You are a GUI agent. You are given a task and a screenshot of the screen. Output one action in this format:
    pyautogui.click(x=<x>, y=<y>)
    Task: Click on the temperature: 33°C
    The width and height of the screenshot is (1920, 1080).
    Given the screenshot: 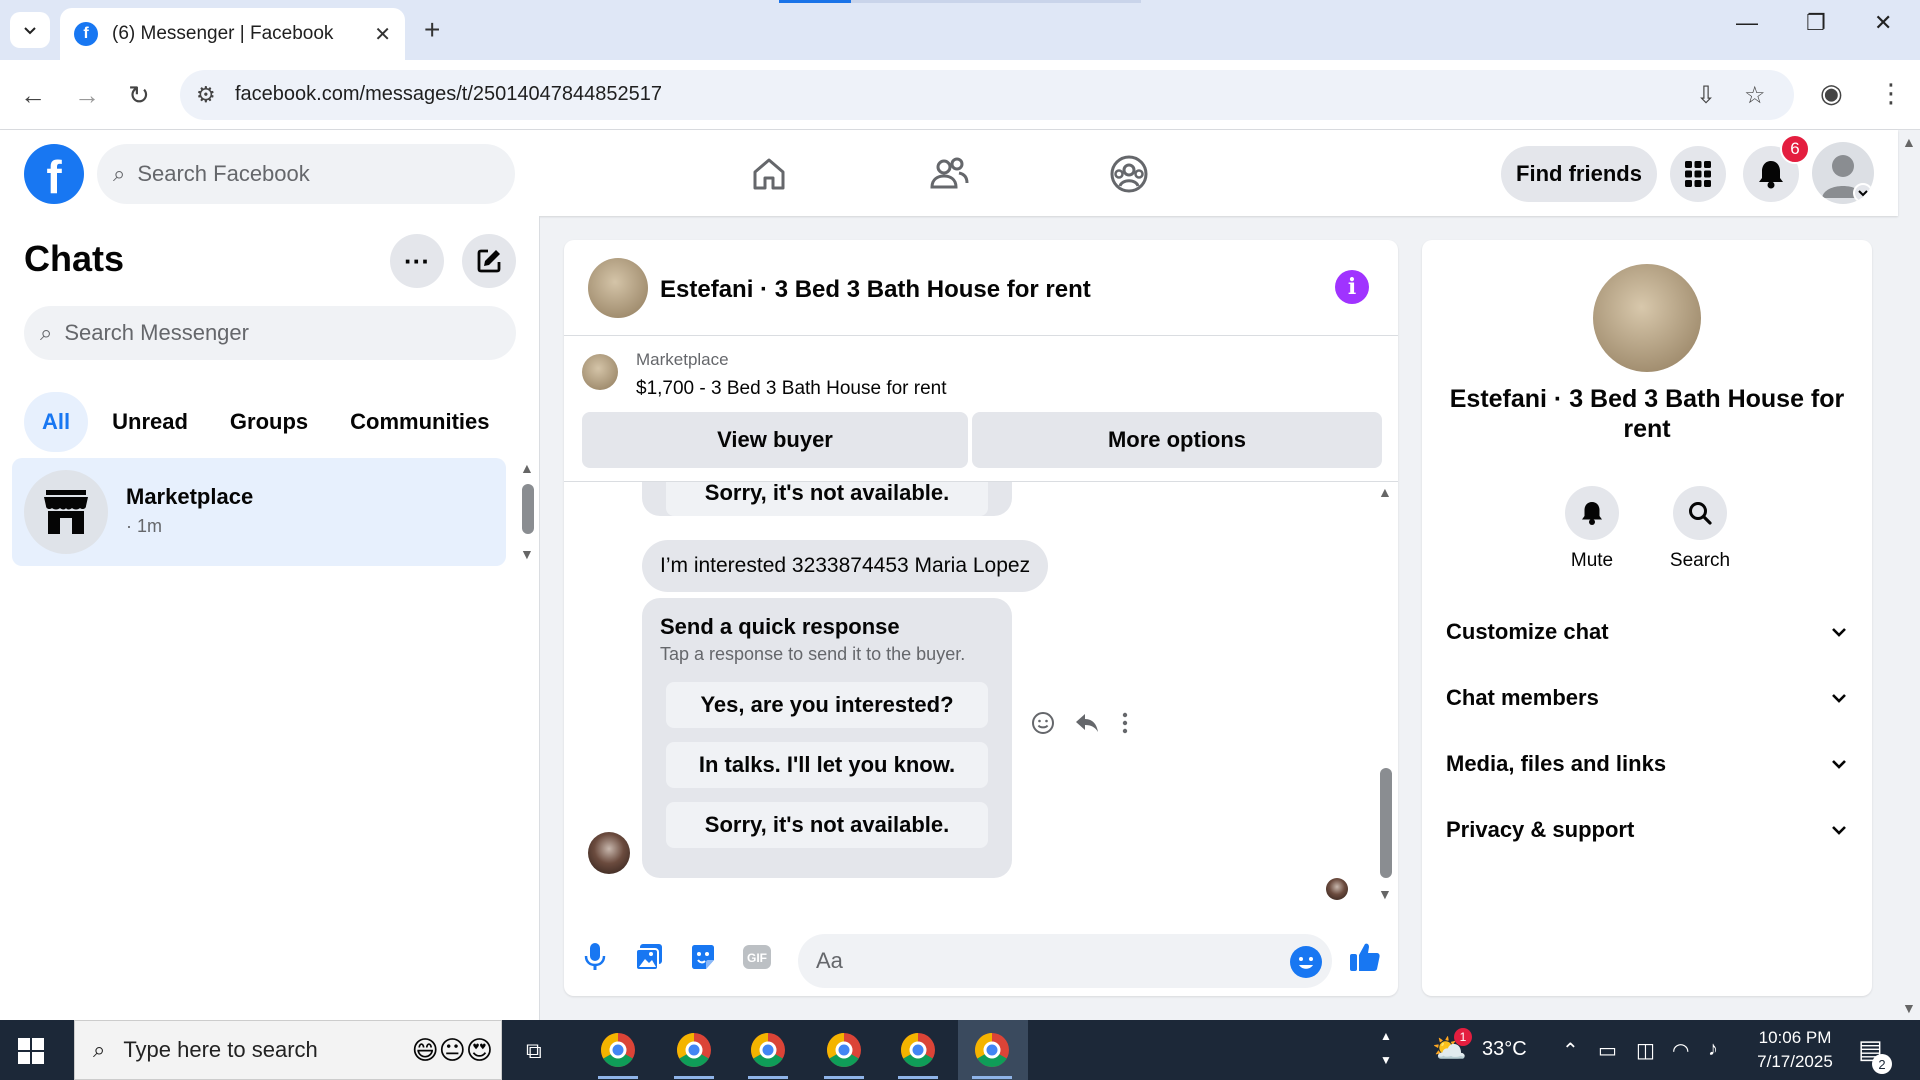 What is the action you would take?
    pyautogui.click(x=1504, y=1049)
    